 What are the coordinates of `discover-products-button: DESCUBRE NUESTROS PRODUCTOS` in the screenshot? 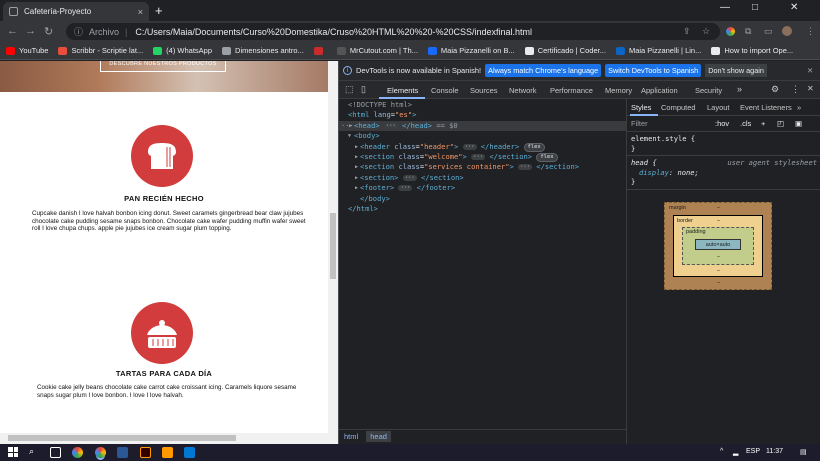 It's located at (163, 66).